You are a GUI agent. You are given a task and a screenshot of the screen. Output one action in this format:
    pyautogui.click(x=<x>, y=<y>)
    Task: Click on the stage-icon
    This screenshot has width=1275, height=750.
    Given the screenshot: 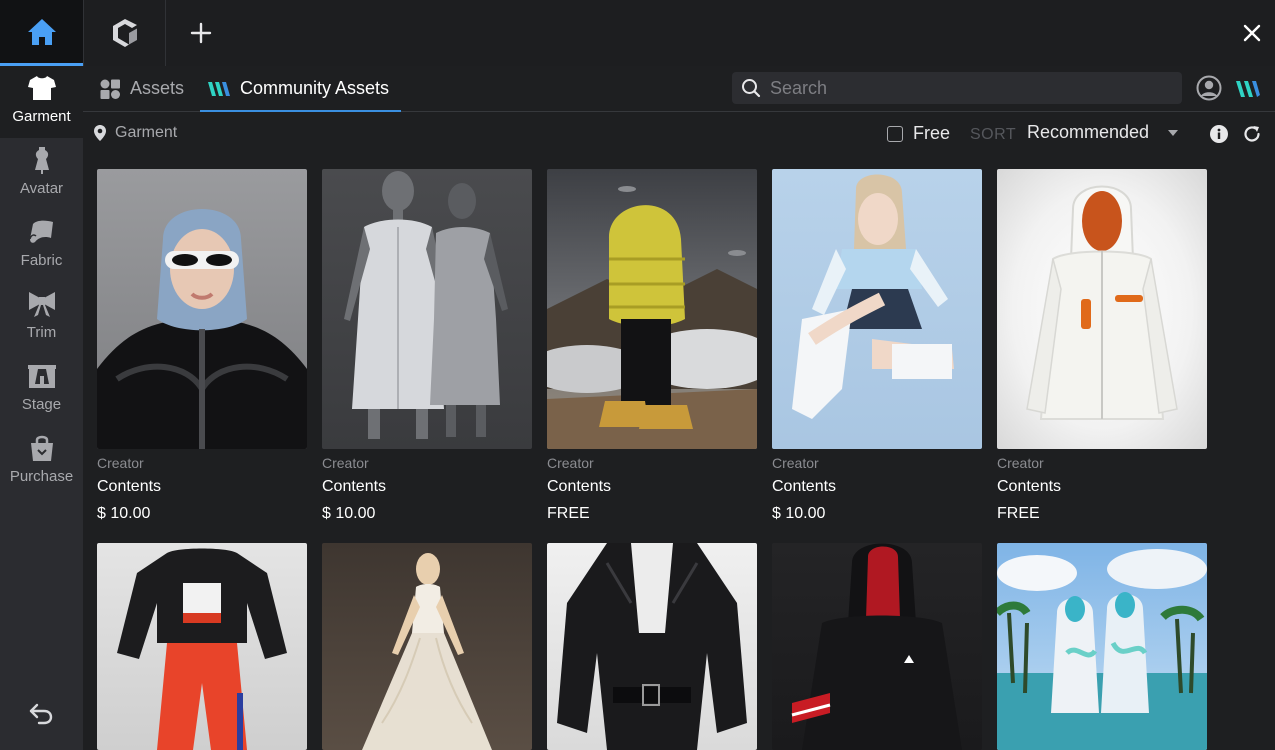 What is the action you would take?
    pyautogui.click(x=41, y=376)
    